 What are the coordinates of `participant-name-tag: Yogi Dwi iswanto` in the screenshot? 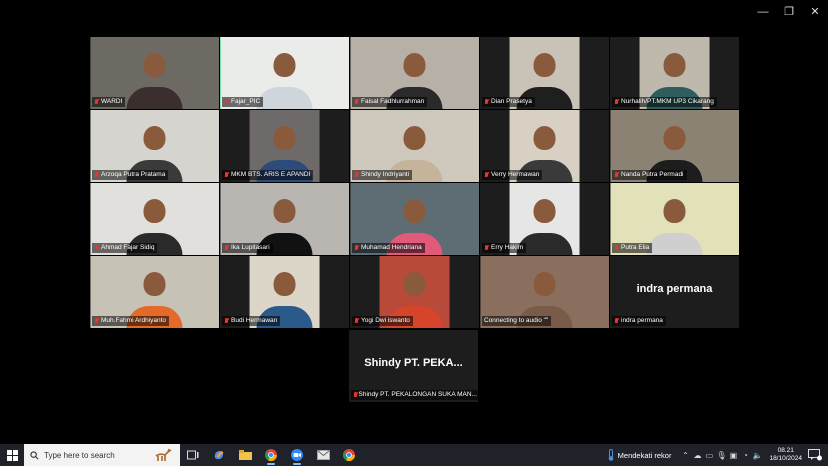 It's located at (382, 321).